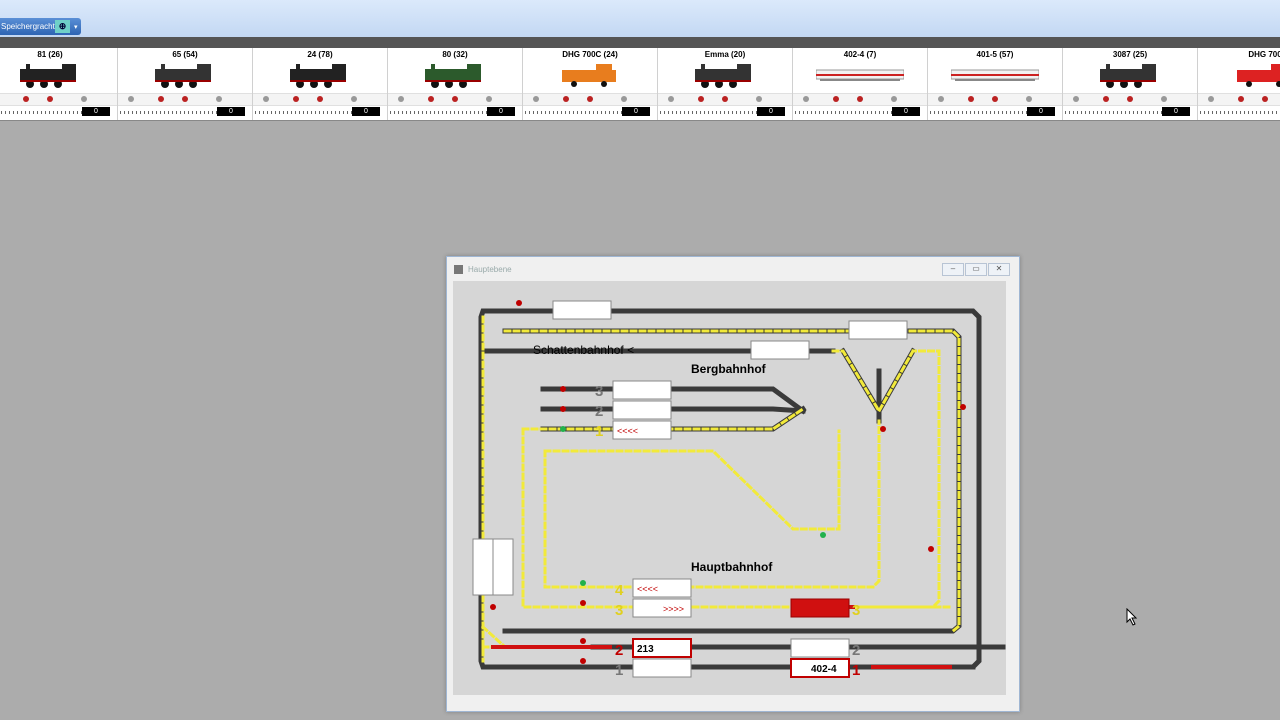 Image resolution: width=1280 pixels, height=720 pixels. What do you see at coordinates (455, 54) in the screenshot?
I see `loco-name: 80 (32)` at bounding box center [455, 54].